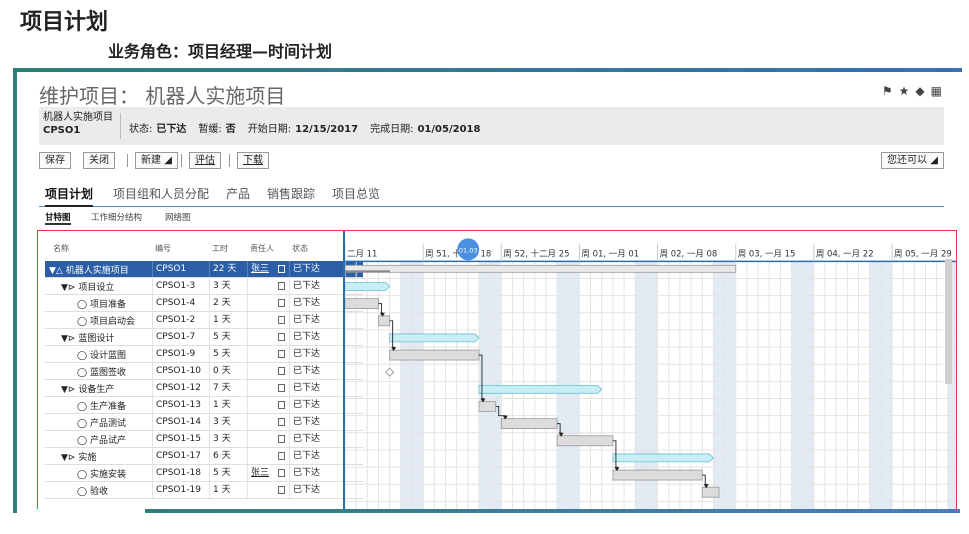  Describe the element at coordinates (220, 248) in the screenshot. I see `col-duration: 工时` at that location.